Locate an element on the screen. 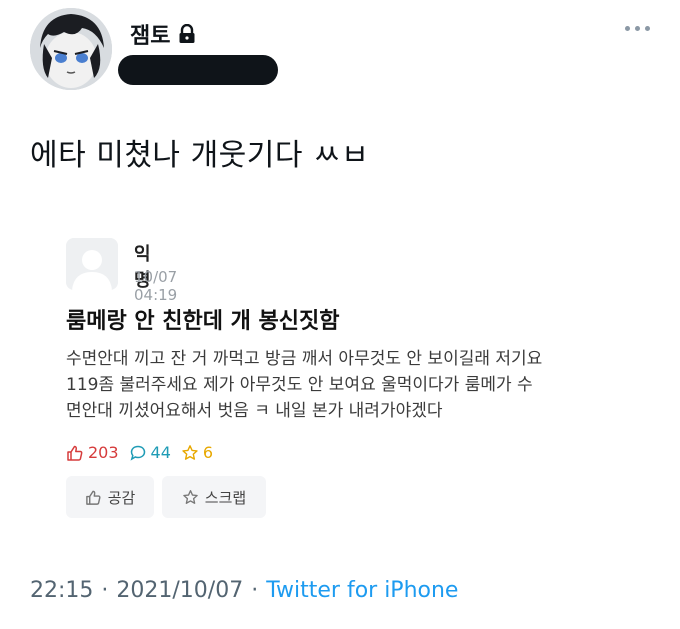  author-name: 잼토 is located at coordinates (150, 34).